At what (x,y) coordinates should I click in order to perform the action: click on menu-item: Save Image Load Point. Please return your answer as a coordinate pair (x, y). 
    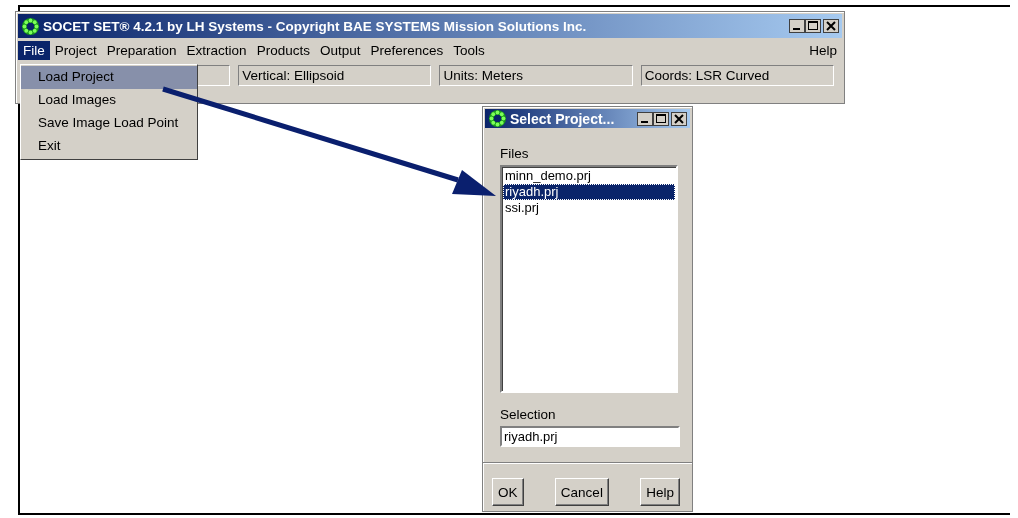
    Looking at the image, I should click on (109, 123).